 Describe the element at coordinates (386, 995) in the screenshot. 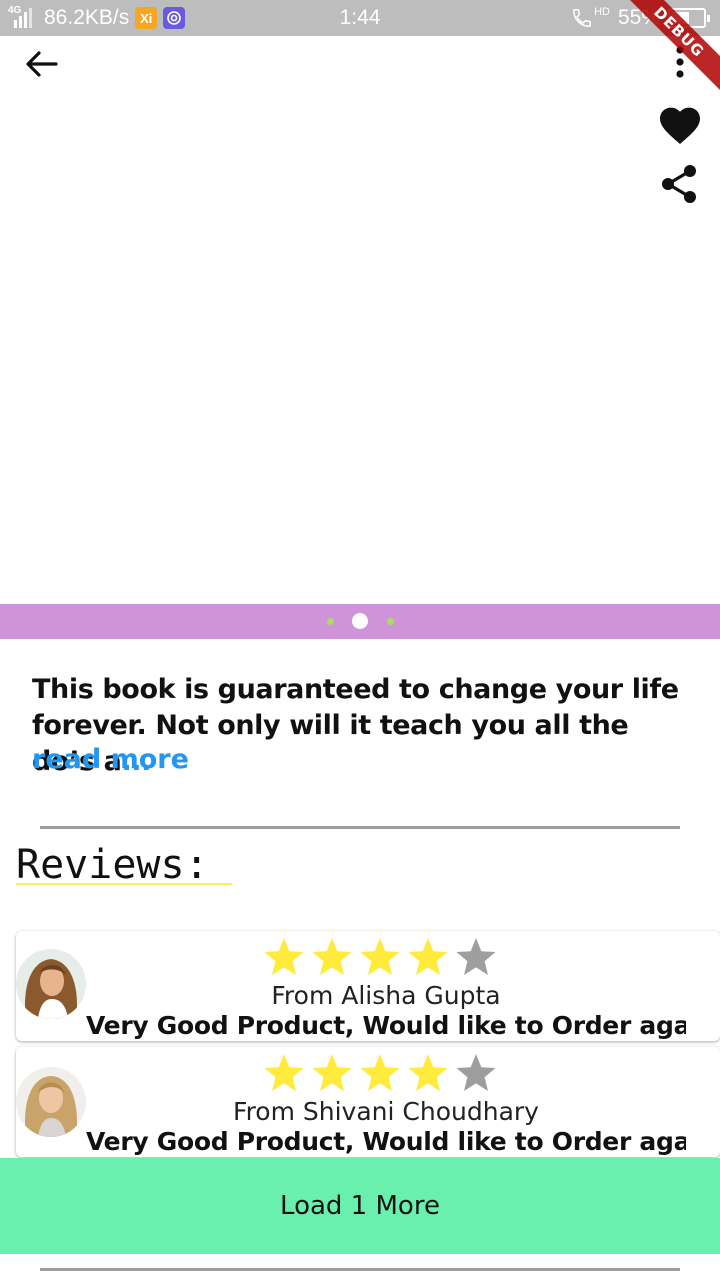

I see `review-author: From Alisha Gupta` at that location.